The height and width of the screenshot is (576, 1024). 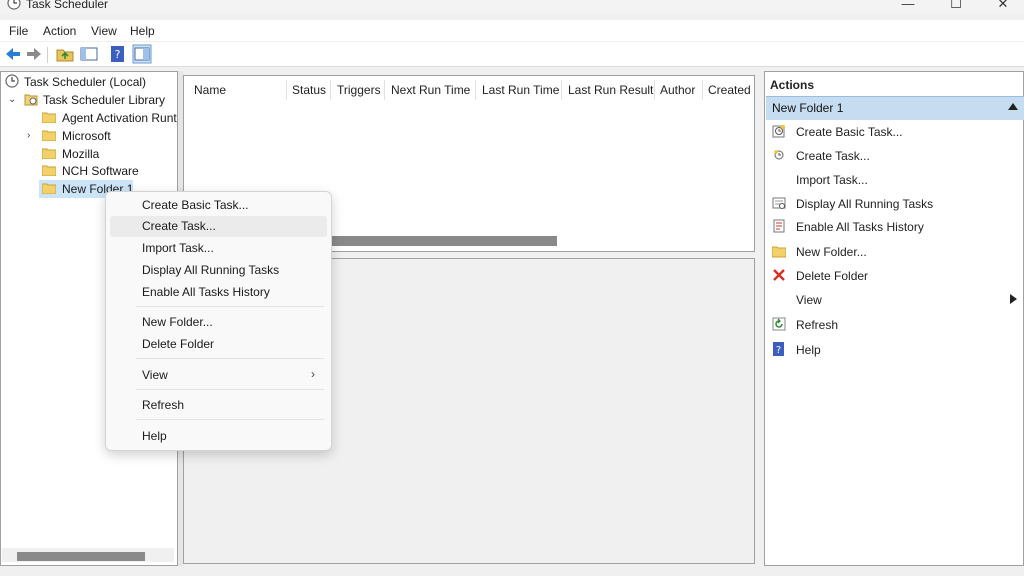 I want to click on context-item-help: Help, so click(x=218, y=436).